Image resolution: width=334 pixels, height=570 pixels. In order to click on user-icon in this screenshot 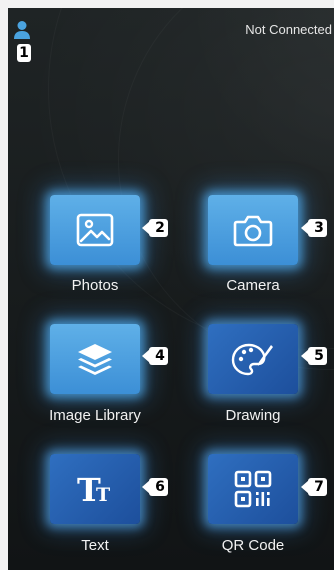, I will do `click(22, 30)`.